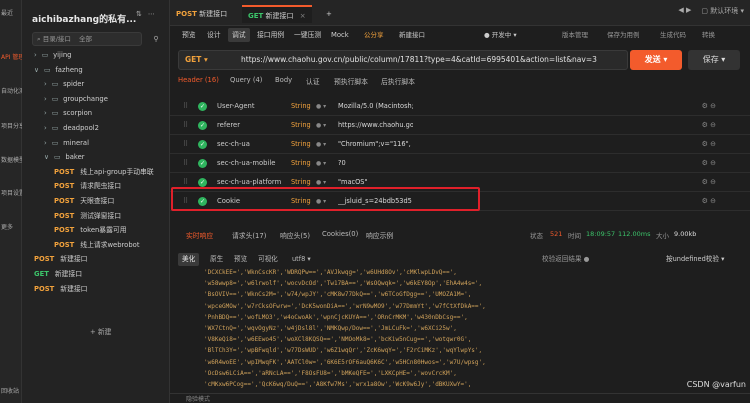  Describe the element at coordinates (714, 60) in the screenshot. I see `save-button: 保存 ▾` at that location.